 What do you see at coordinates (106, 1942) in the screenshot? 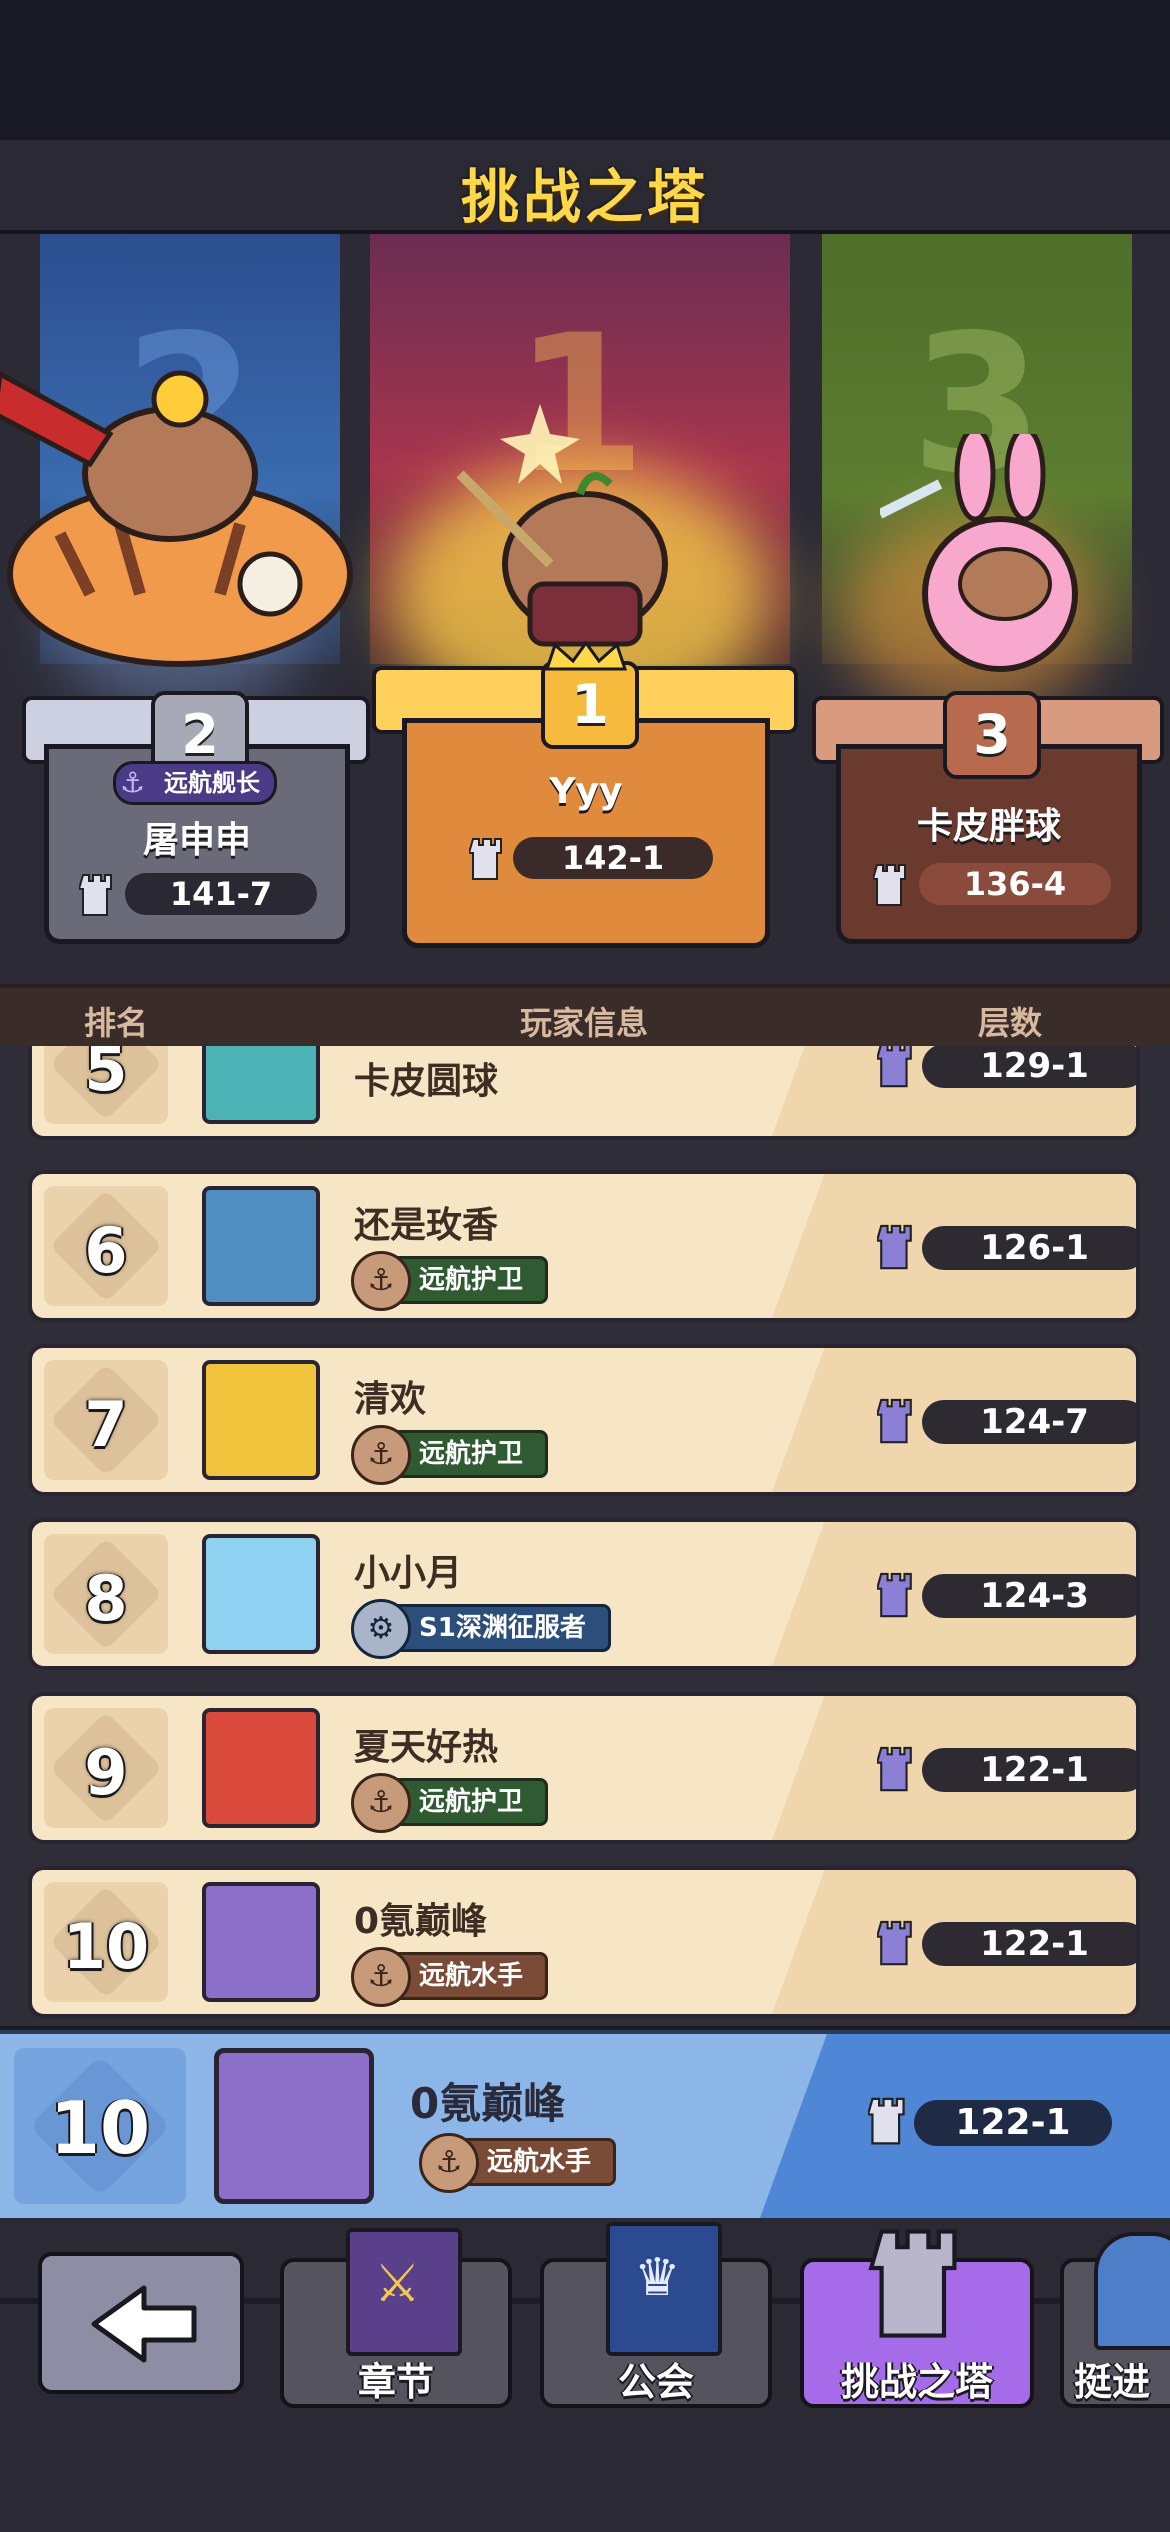
I see `rank-cell: 10` at bounding box center [106, 1942].